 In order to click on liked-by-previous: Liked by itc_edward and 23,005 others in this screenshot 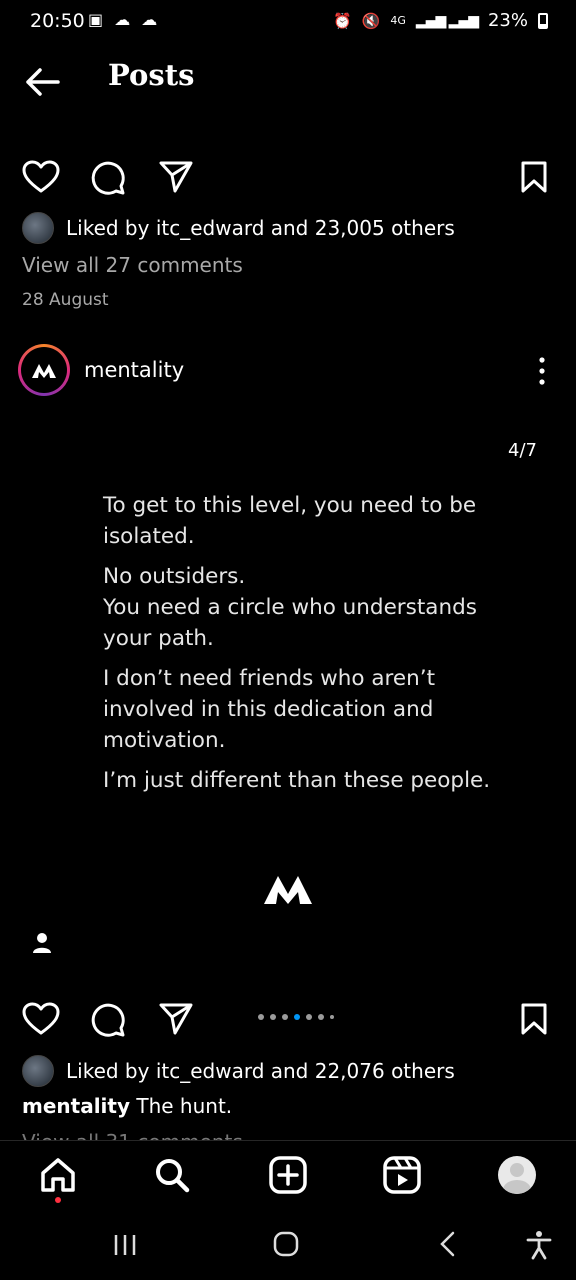, I will do `click(238, 228)`.